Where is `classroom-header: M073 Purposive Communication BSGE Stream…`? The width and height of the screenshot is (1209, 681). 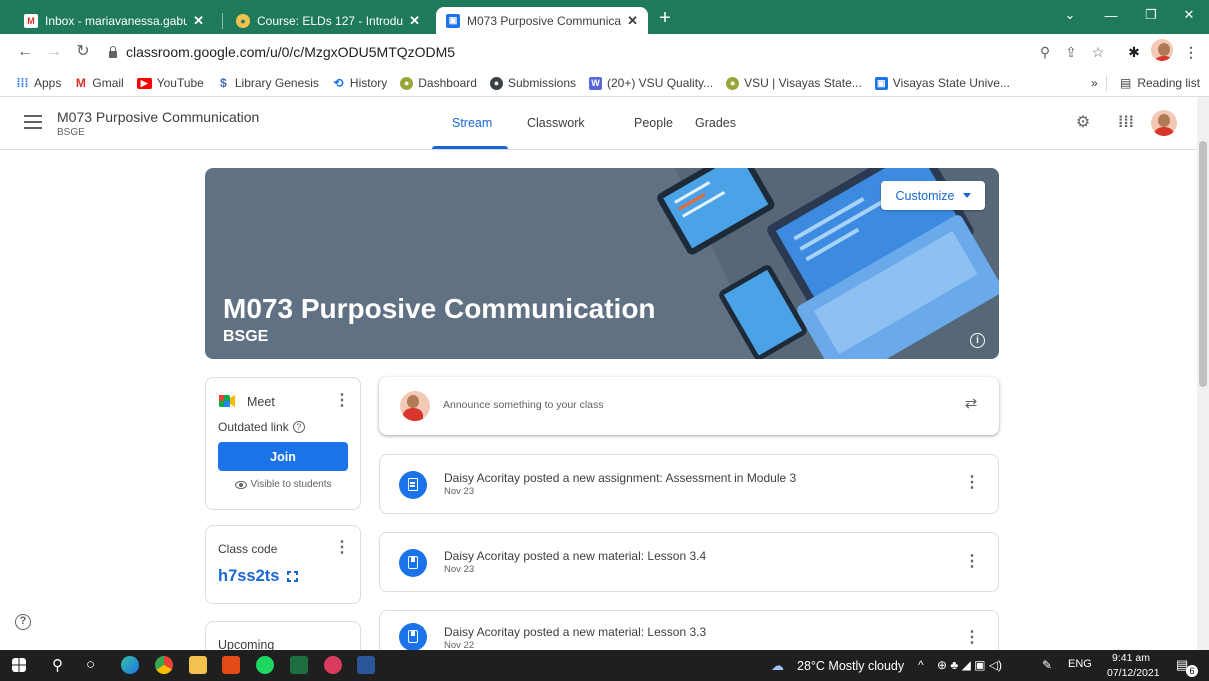
classroom-header: M073 Purposive Communication BSGE Stream… is located at coordinates (598, 123).